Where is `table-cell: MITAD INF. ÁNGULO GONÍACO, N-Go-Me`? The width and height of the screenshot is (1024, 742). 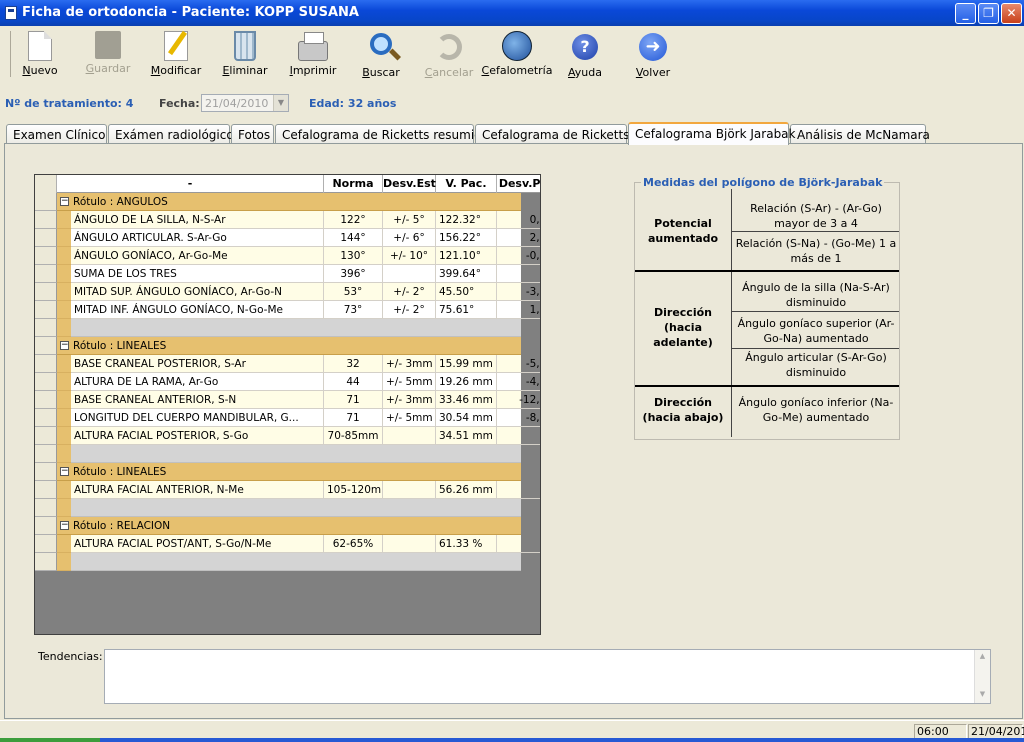
table-cell: MITAD INF. ÁNGULO GONÍACO, N-Go-Me is located at coordinates (197, 310).